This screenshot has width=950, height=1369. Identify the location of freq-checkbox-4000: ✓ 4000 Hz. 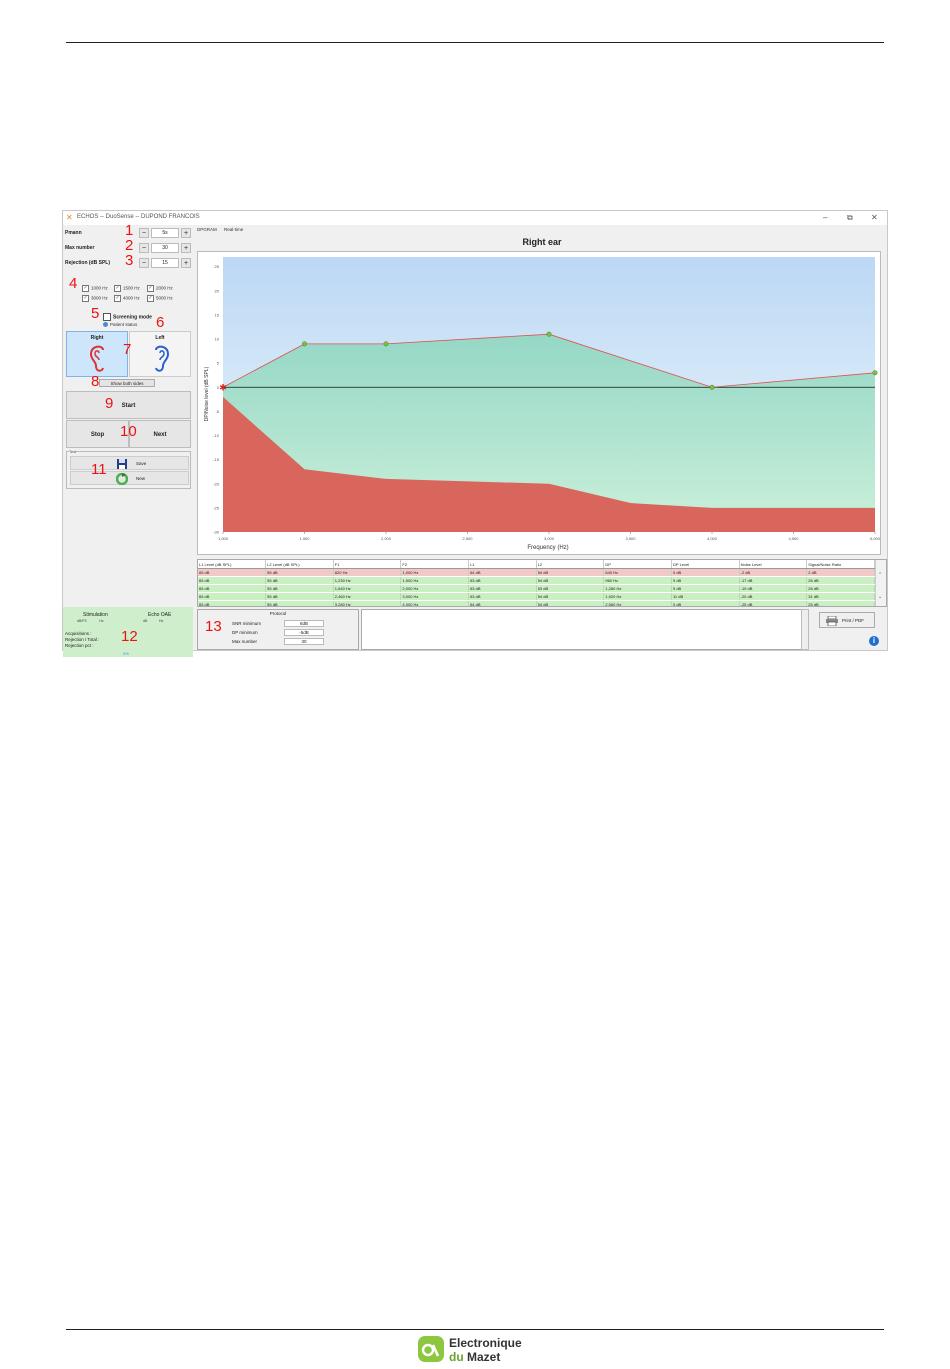
(127, 298).